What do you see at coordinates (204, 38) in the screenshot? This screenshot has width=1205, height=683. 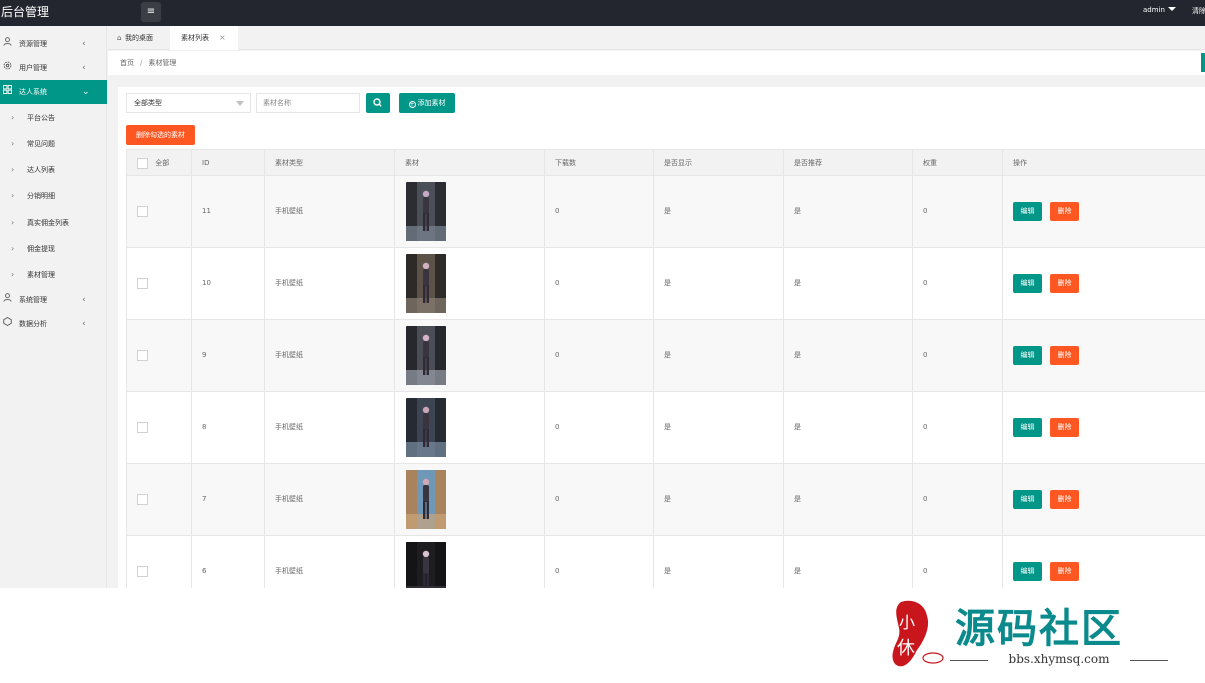 I see `tab-materials: 素材列表 ×` at bounding box center [204, 38].